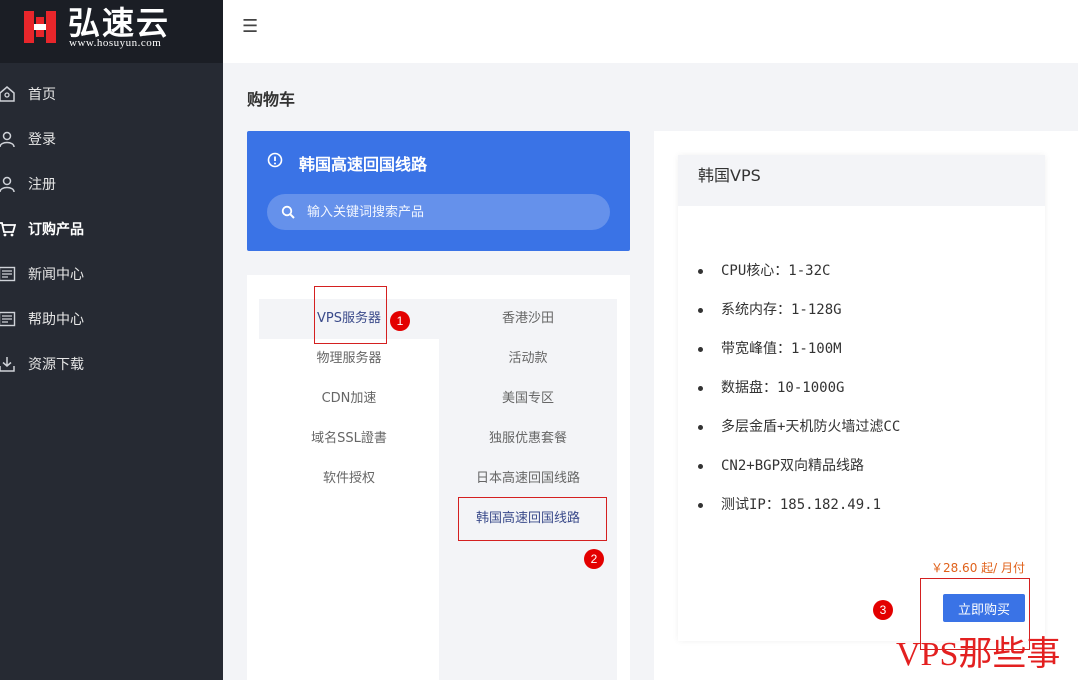  I want to click on category-item: 日本高速回国线路, so click(528, 479).